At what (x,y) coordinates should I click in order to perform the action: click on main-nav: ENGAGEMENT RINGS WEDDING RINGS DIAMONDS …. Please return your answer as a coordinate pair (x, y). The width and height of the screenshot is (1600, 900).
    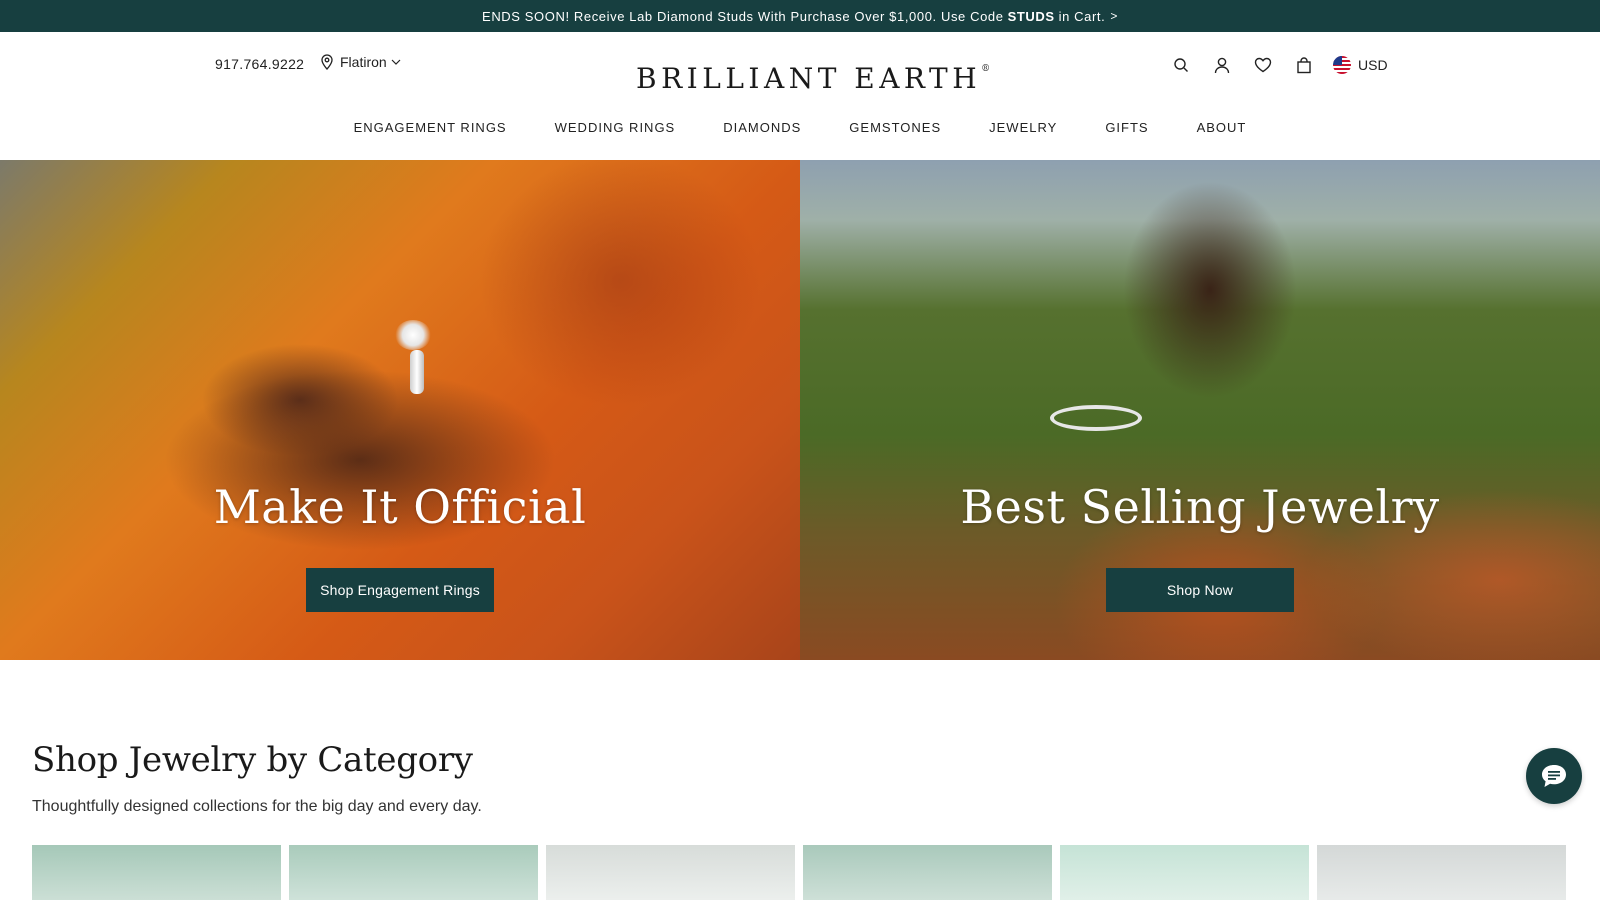
    Looking at the image, I should click on (800, 127).